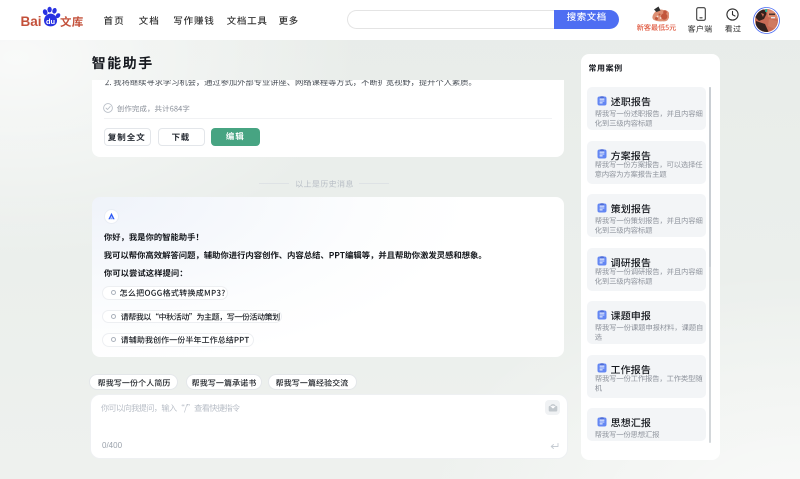 Image resolution: width=800 pixels, height=479 pixels. What do you see at coordinates (51, 21) in the screenshot?
I see `svg-text: du` at bounding box center [51, 21].